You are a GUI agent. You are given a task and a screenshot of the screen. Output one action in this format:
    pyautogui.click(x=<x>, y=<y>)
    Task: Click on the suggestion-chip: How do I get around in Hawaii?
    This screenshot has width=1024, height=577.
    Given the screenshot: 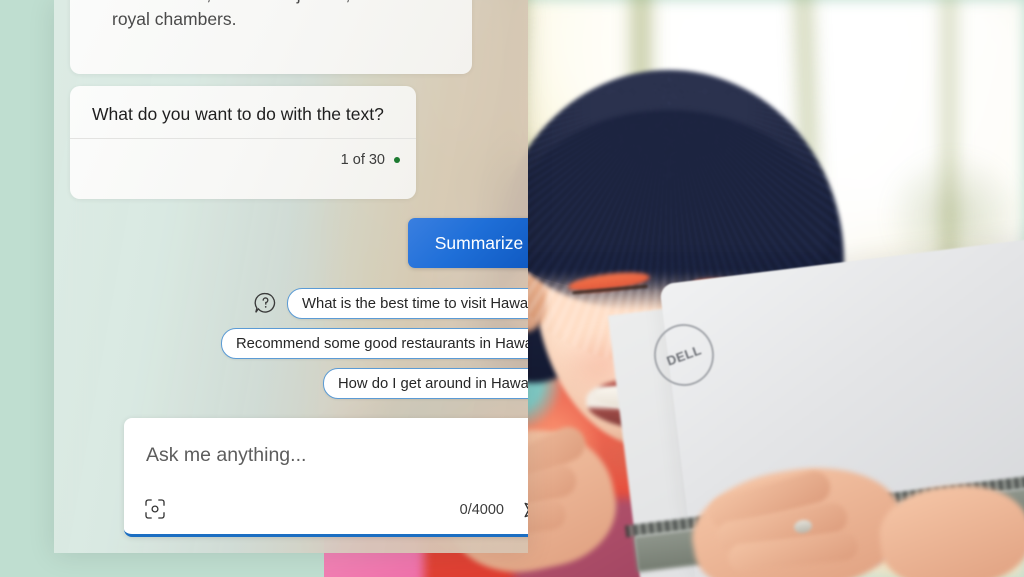 What is the action you would take?
    pyautogui.click(x=425, y=383)
    